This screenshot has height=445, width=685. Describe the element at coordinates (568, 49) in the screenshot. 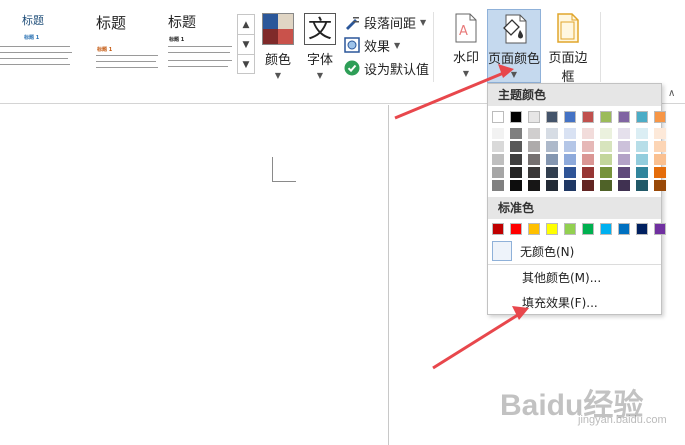

I see `page-borders-button: 页面边框` at that location.